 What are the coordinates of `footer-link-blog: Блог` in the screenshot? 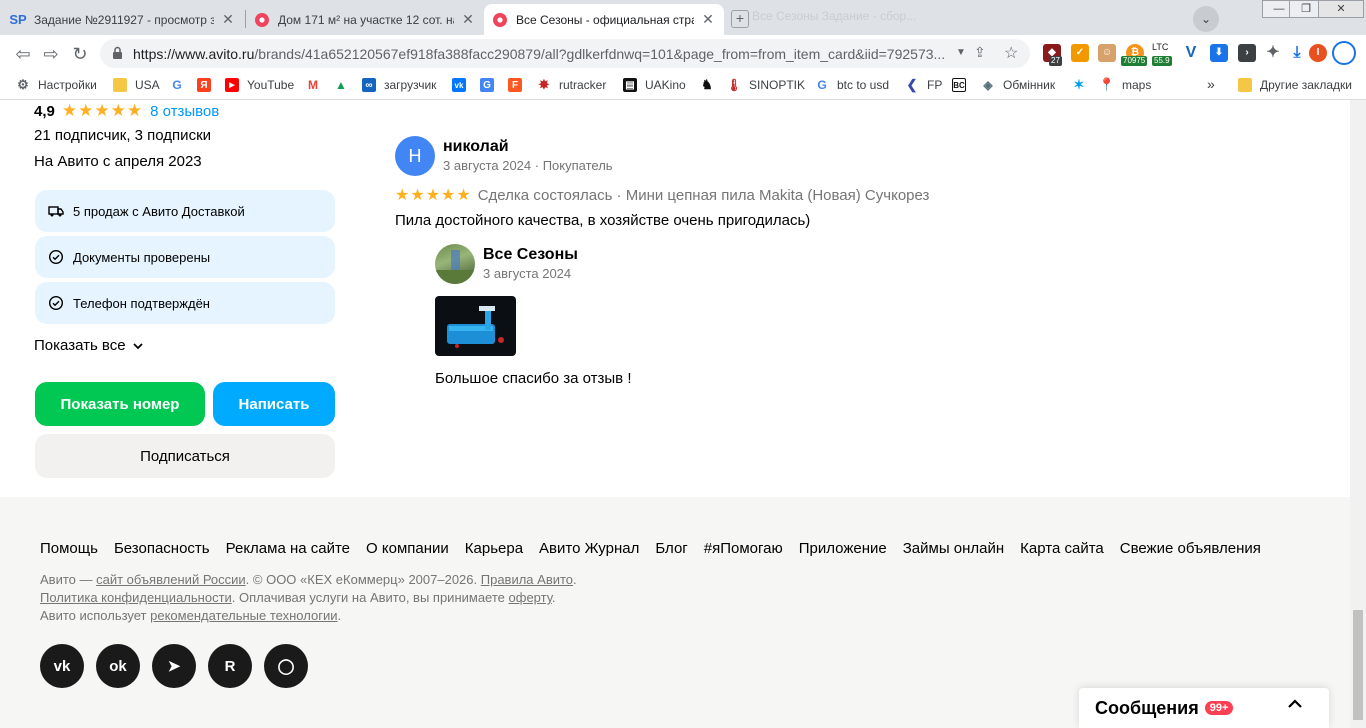 It's located at (671, 548).